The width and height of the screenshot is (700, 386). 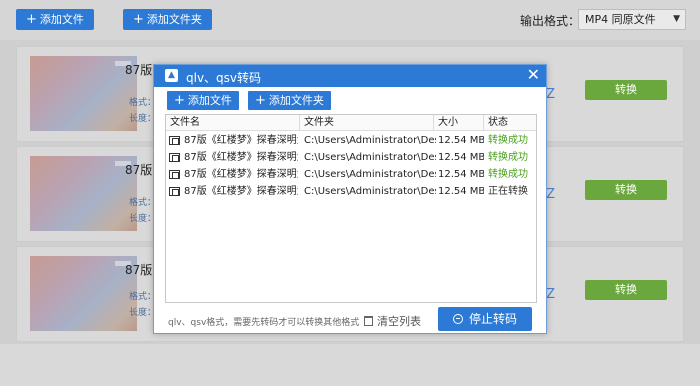 What do you see at coordinates (550, 21) in the screenshot?
I see `output-format-label: 输出格式：` at bounding box center [550, 21].